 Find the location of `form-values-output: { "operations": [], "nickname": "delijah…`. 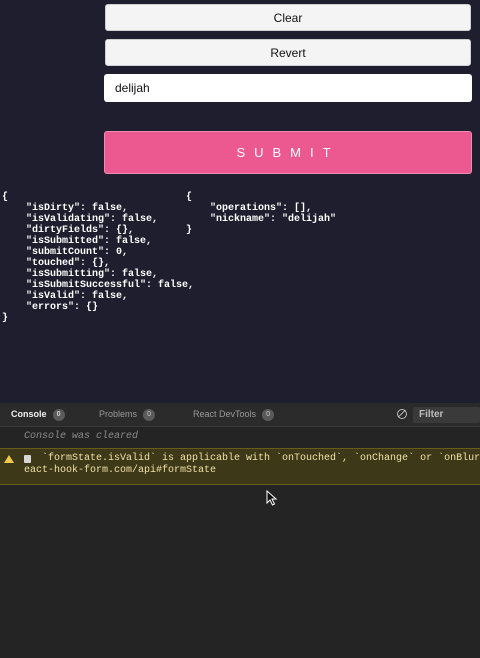

form-values-output: { "operations": [], "nickname": "delijah… is located at coordinates (261, 214).